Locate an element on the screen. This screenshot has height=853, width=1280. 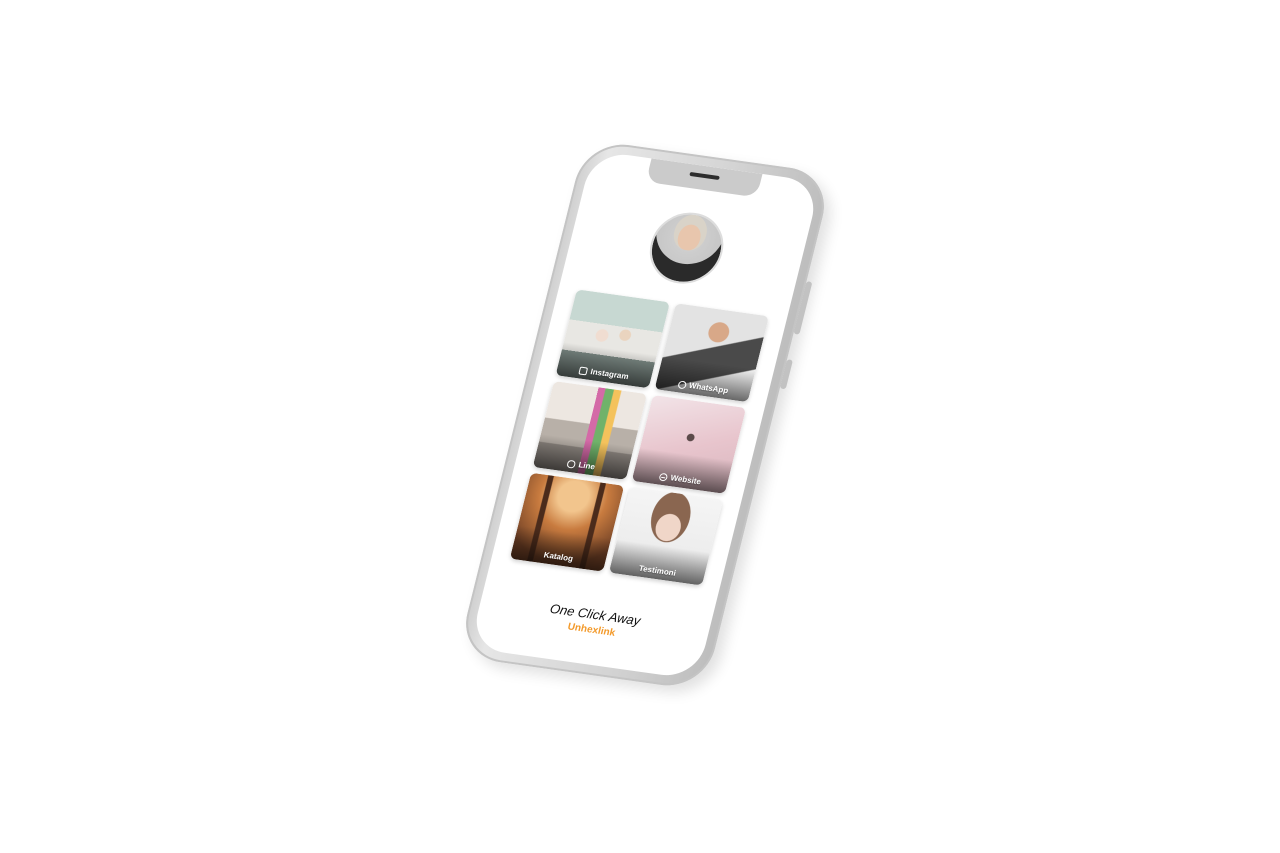
testimoni-link-tile: Testimoni is located at coordinates (666, 536).